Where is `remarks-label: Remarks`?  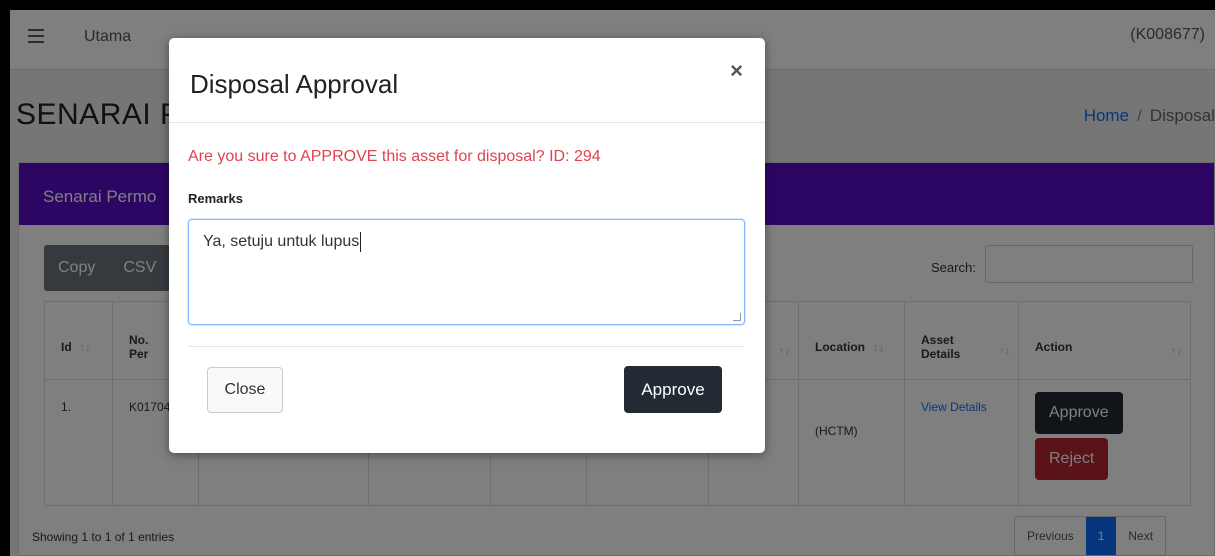 remarks-label: Remarks is located at coordinates (215, 198).